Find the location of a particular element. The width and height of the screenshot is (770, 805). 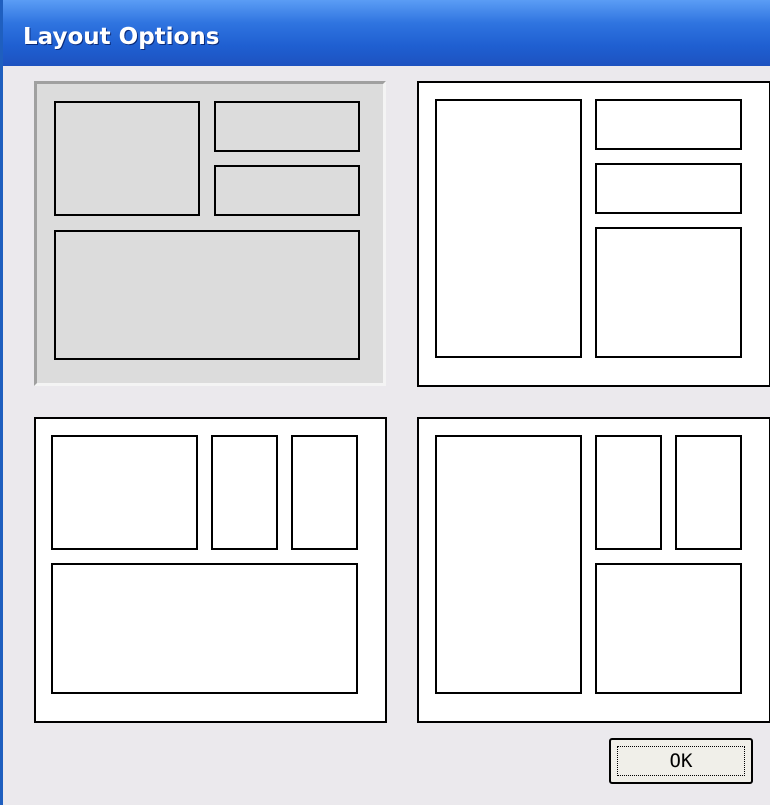

layout-option-3-pane-top-left is located at coordinates (124, 492).